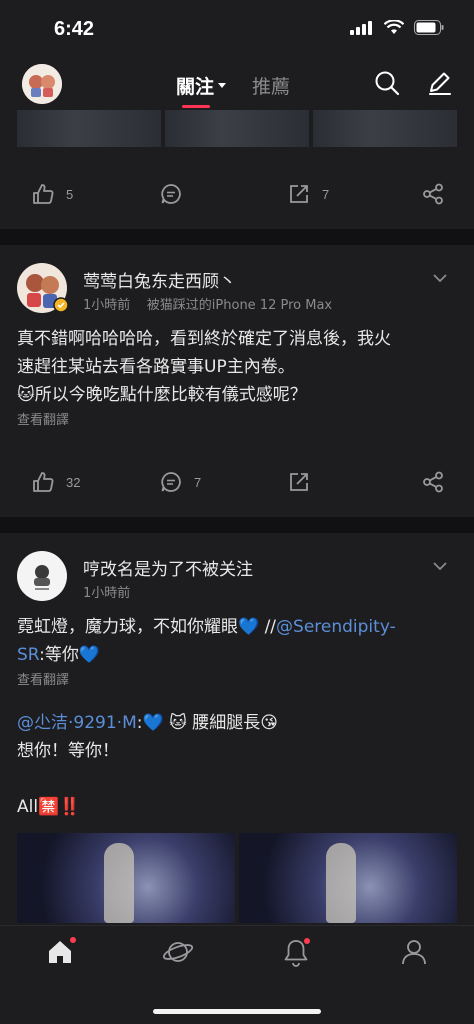 This screenshot has width=474, height=1024. I want to click on double-exclamation-emoji: ‼️, so click(70, 807).